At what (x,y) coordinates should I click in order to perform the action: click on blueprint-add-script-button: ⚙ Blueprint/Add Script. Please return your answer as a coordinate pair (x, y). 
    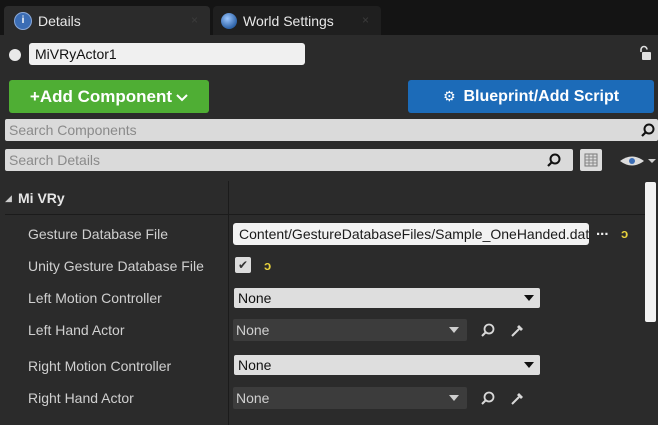
    Looking at the image, I should click on (531, 96).